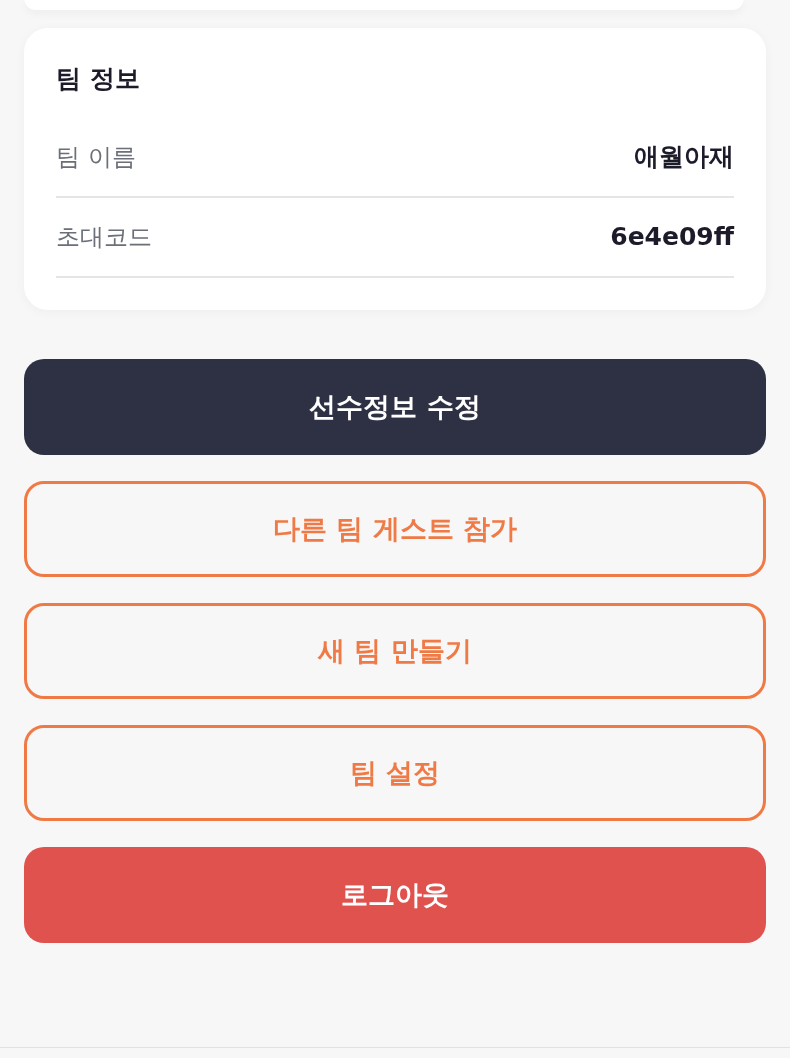 The image size is (790, 1058). What do you see at coordinates (395, 651) in the screenshot?
I see `team-action-button: 새 팀 만들기` at bounding box center [395, 651].